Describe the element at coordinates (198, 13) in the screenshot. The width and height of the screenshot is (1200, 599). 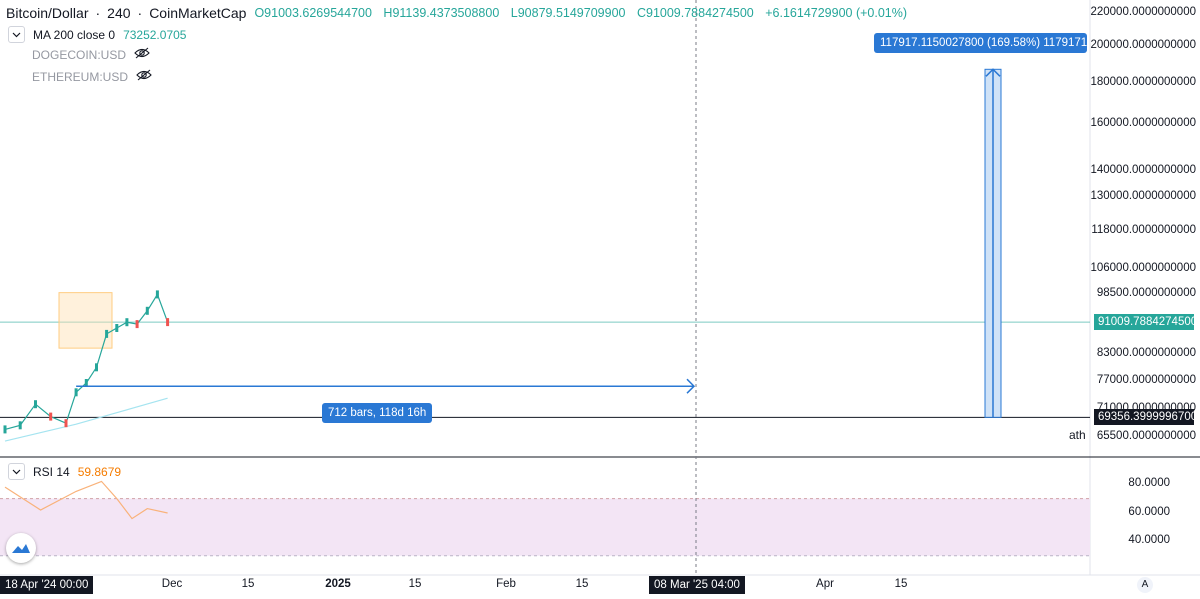
I see `source-label: CoinMarketCap` at that location.